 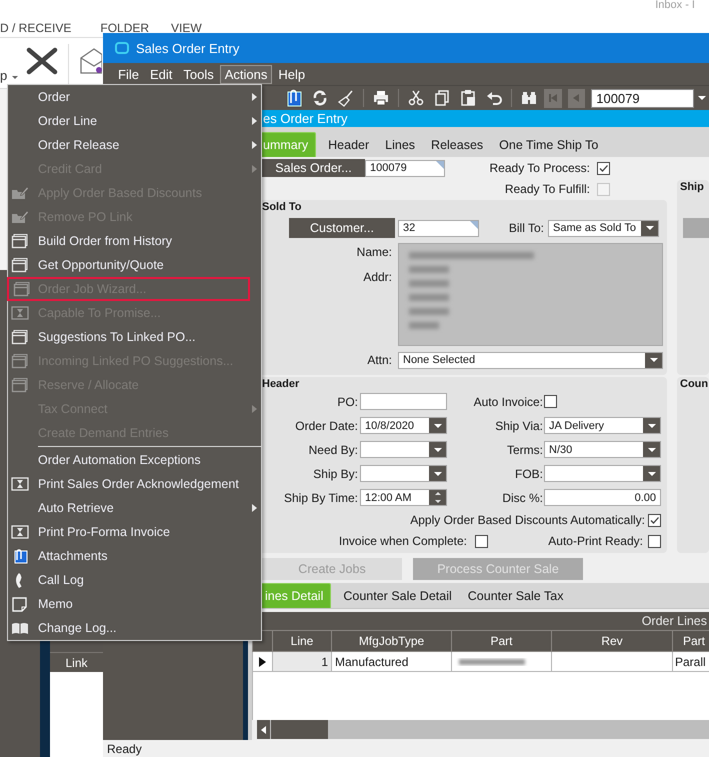 I want to click on menu-item: Order Line, so click(x=134, y=121).